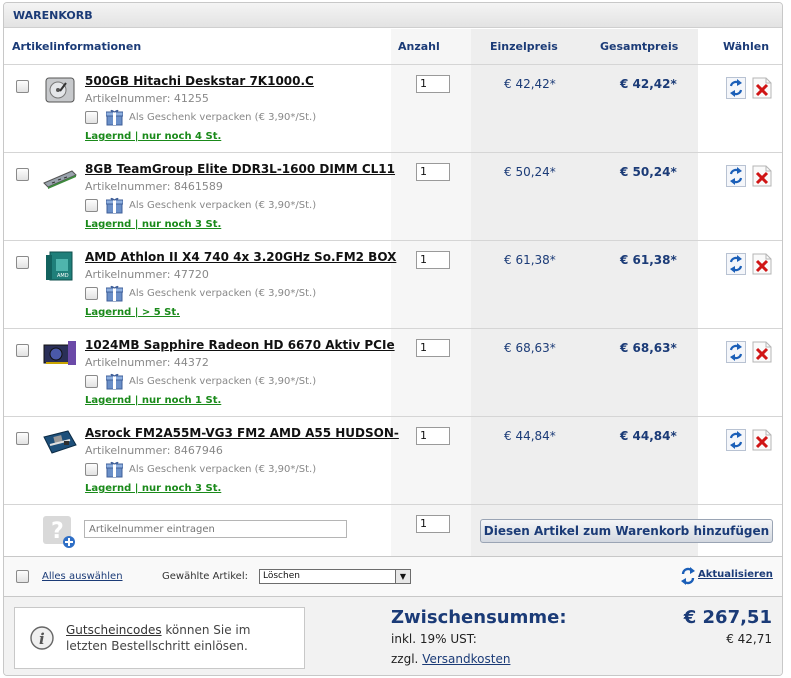  What do you see at coordinates (281, 576) in the screenshot?
I see `bulk-action-value: Löschen` at bounding box center [281, 576].